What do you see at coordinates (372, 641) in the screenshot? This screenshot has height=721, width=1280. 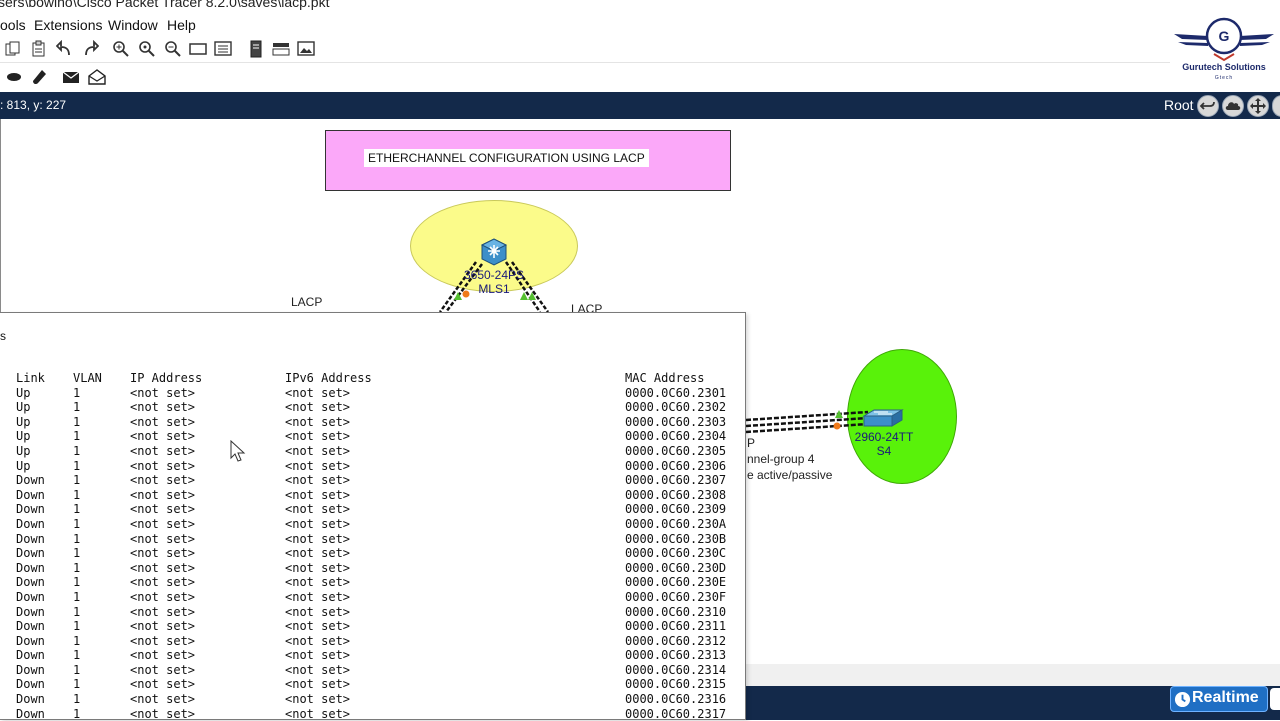 I see `table-row: Down 1 <not set> <not set> 0000.0C60.2312` at bounding box center [372, 641].